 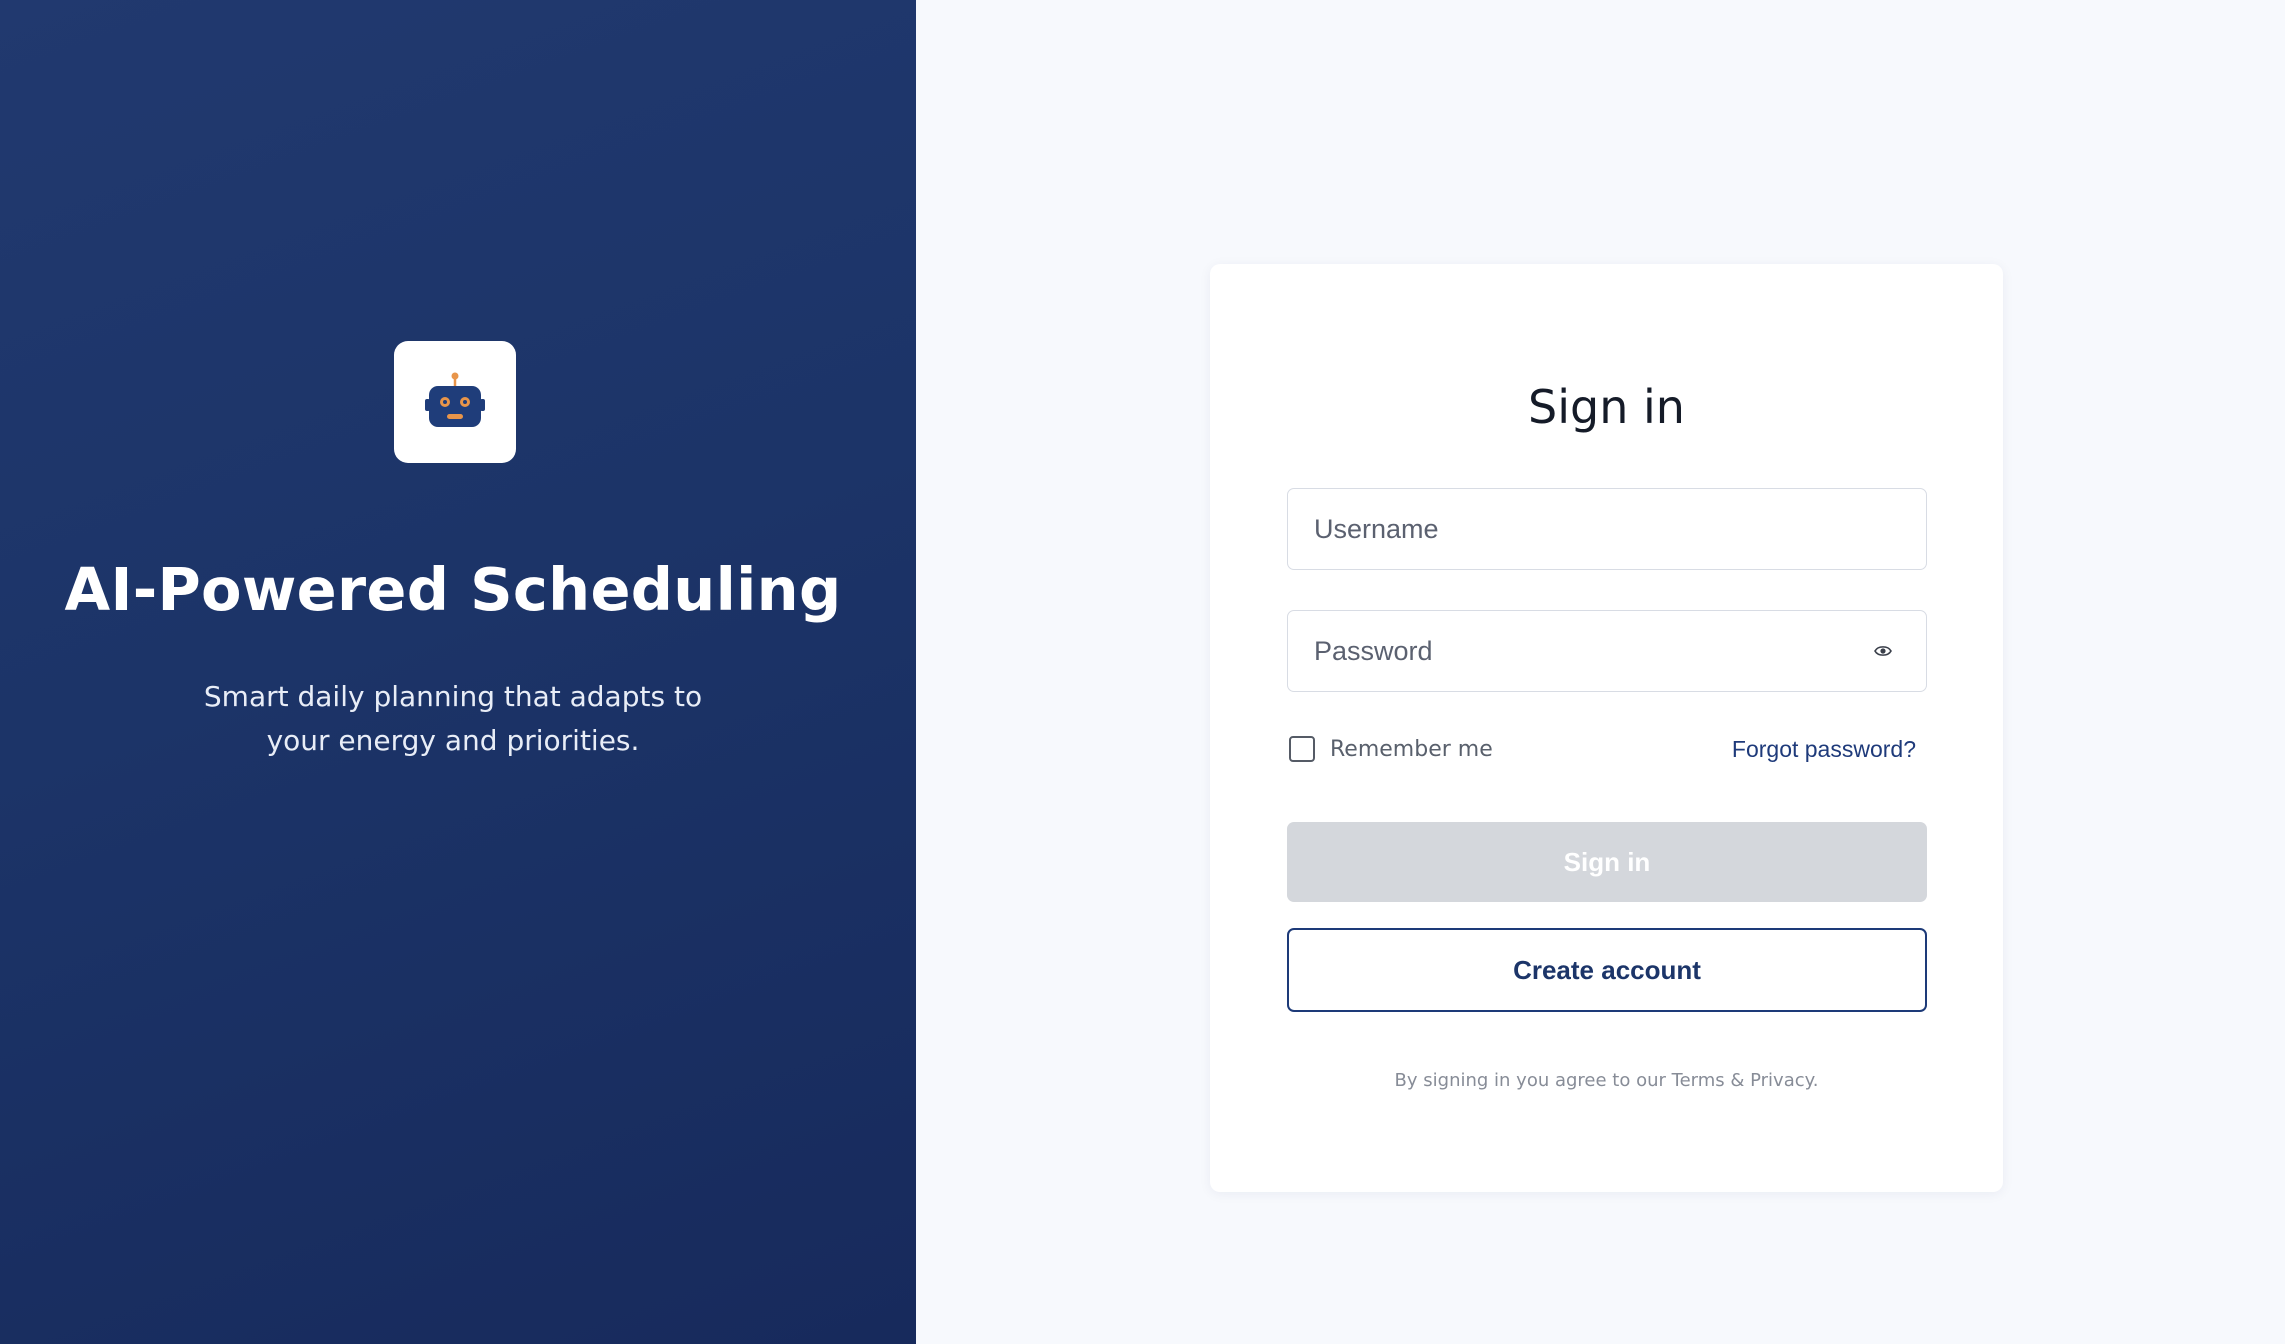 I want to click on hero-title: AI-Powered Scheduling, so click(x=453, y=589).